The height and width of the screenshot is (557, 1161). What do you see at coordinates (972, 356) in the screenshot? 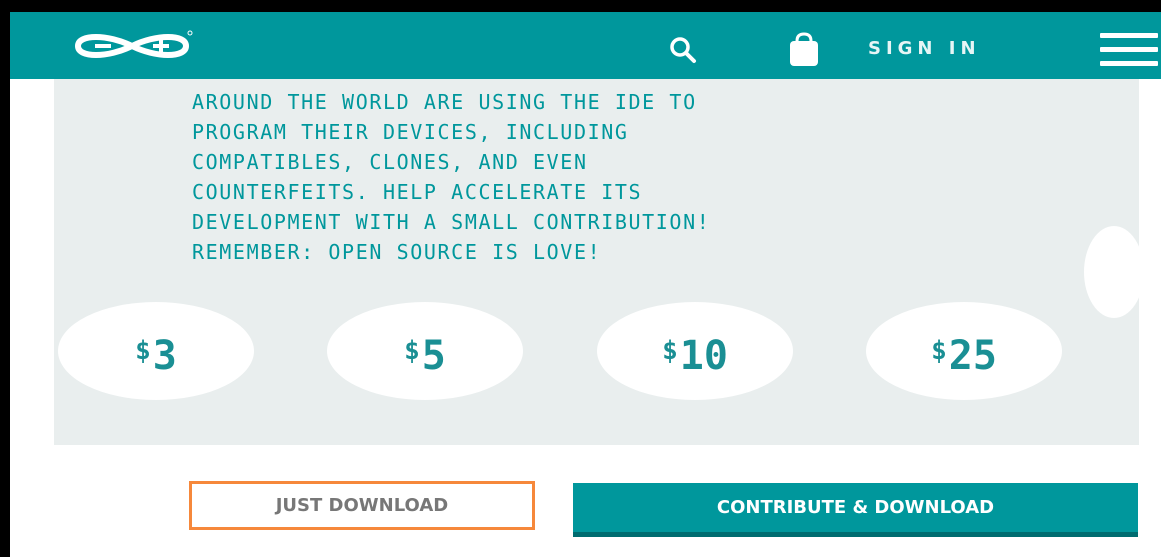
I see `amount-value: 25` at bounding box center [972, 356].